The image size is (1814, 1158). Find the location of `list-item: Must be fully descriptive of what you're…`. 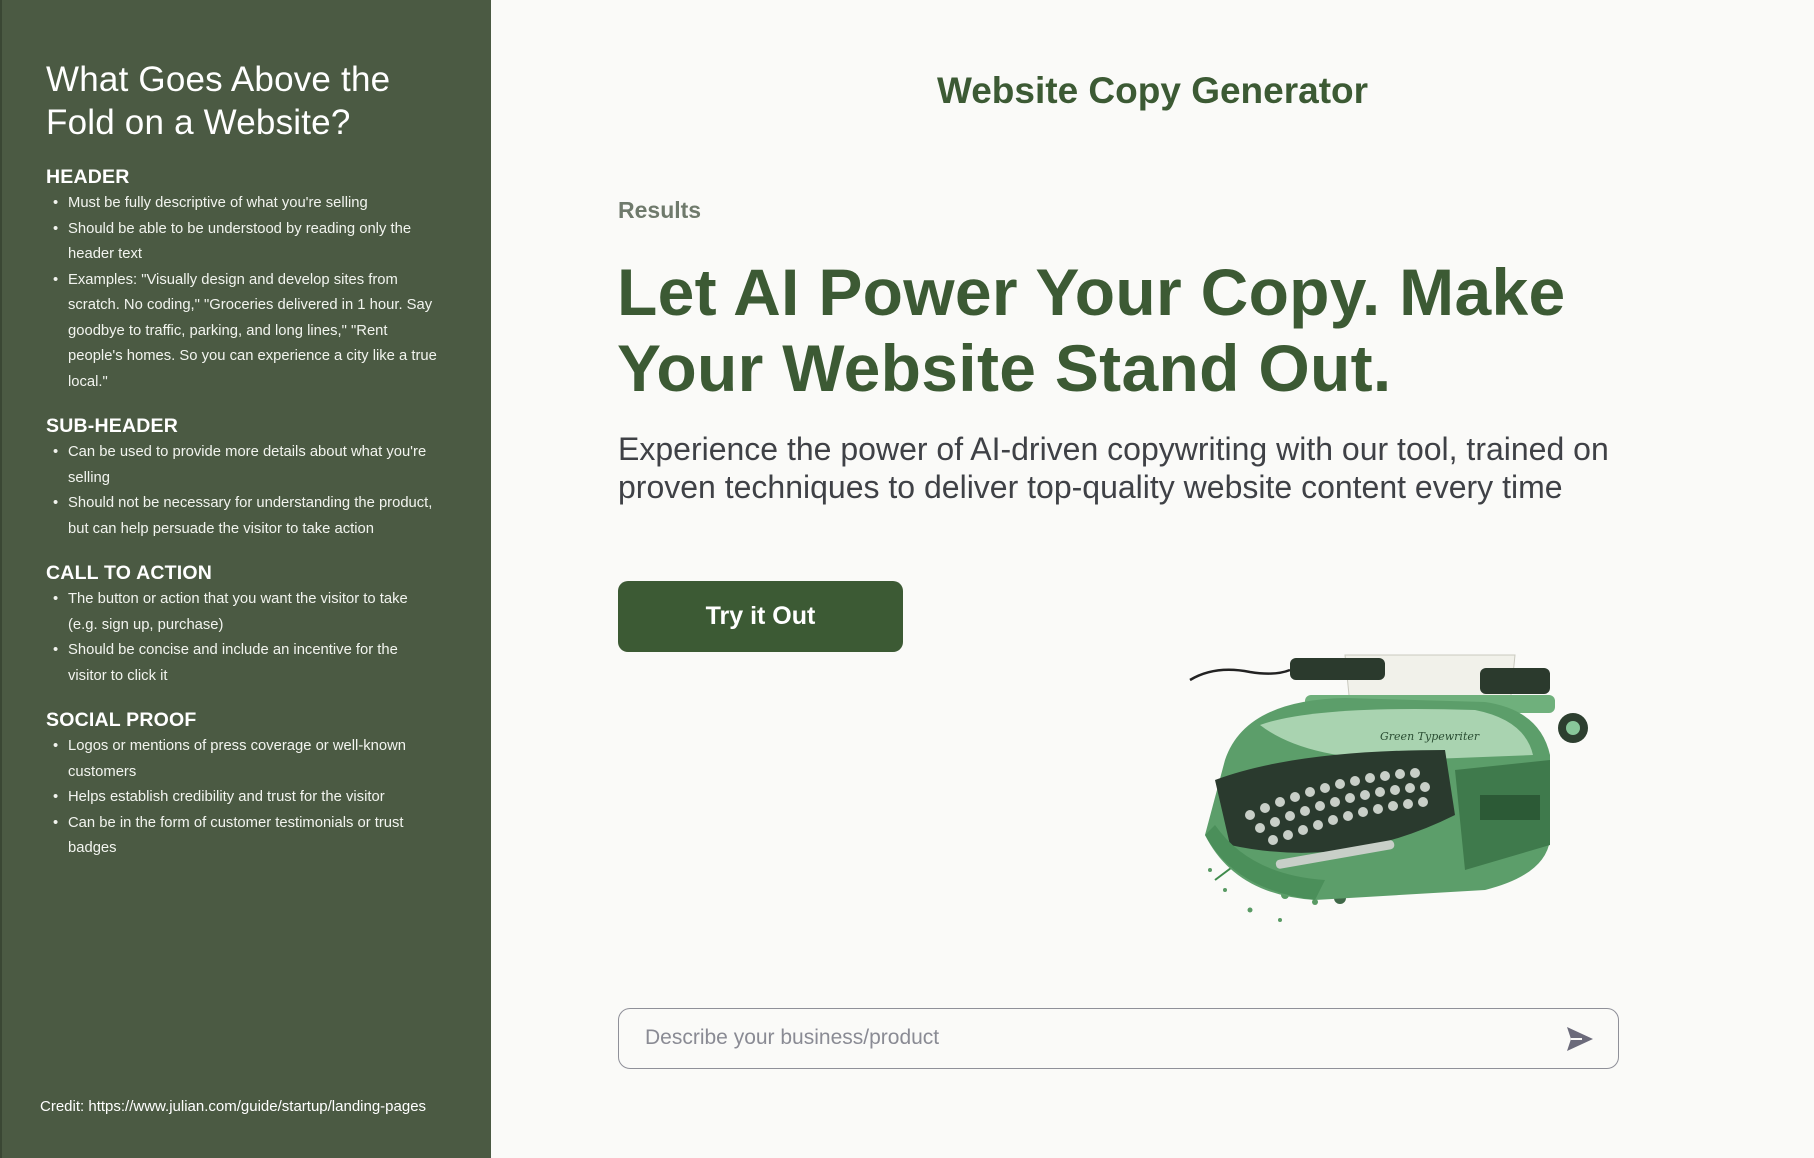

list-item: Must be fully descriptive of what you're… is located at coordinates (242, 204).